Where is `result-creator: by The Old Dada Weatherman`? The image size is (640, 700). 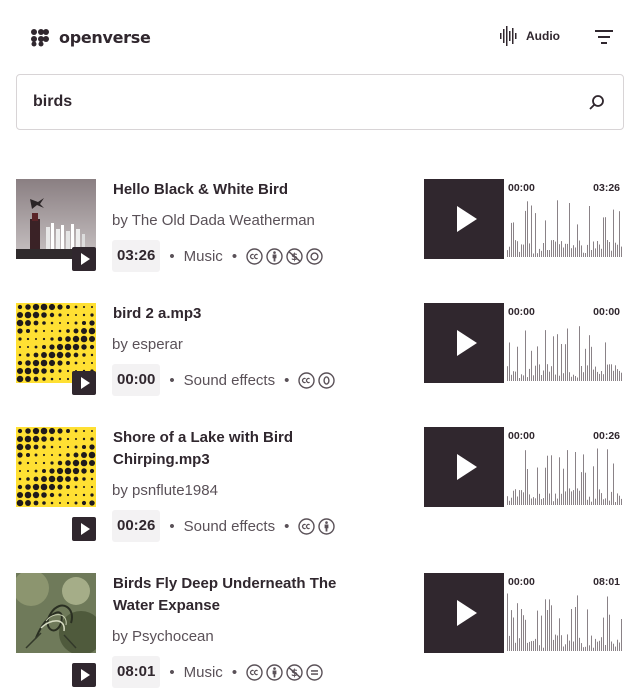 result-creator: by The Old Dada Weatherman is located at coordinates (213, 220).